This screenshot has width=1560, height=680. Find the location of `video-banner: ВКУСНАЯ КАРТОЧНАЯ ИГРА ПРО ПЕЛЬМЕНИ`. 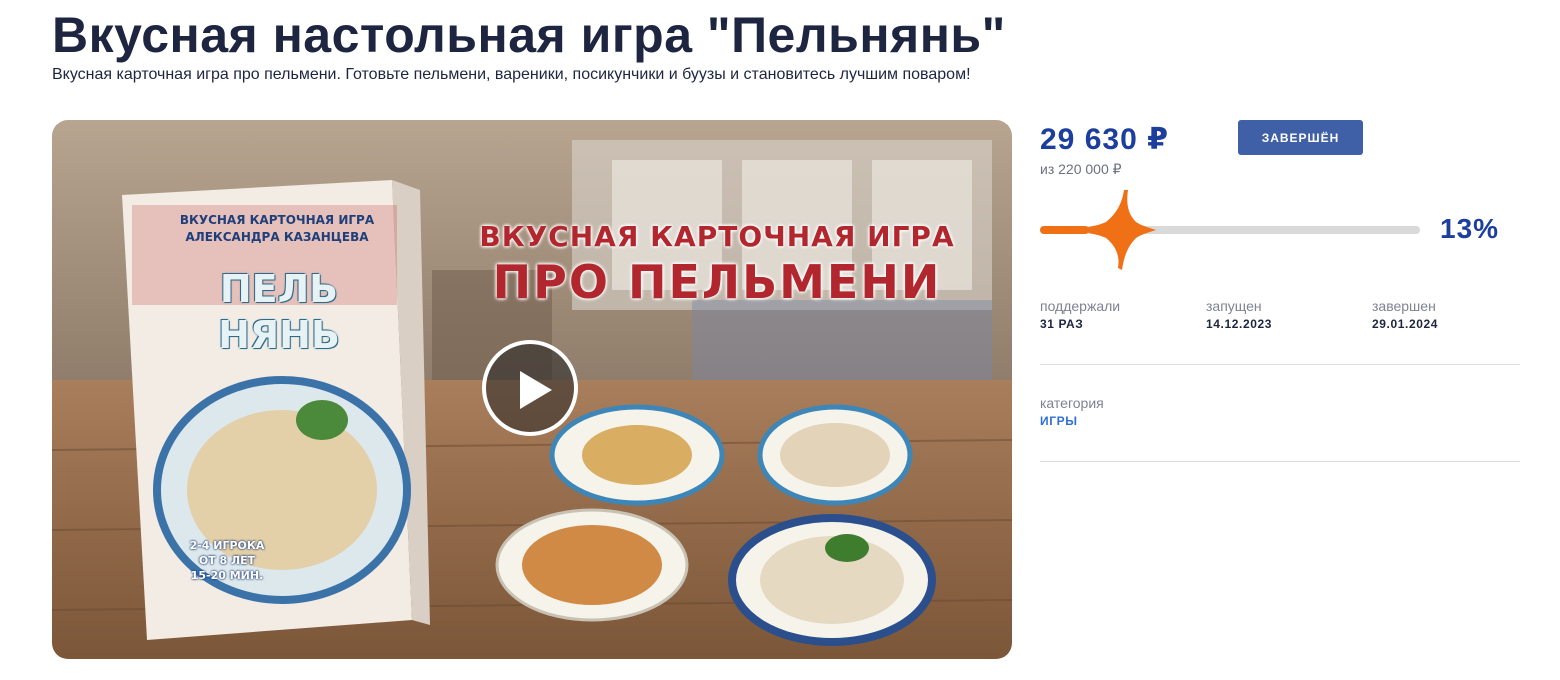

video-banner: ВКУСНАЯ КАРТОЧНАЯ ИГРА ПРО ПЕЛЬМЕНИ is located at coordinates (717, 264).